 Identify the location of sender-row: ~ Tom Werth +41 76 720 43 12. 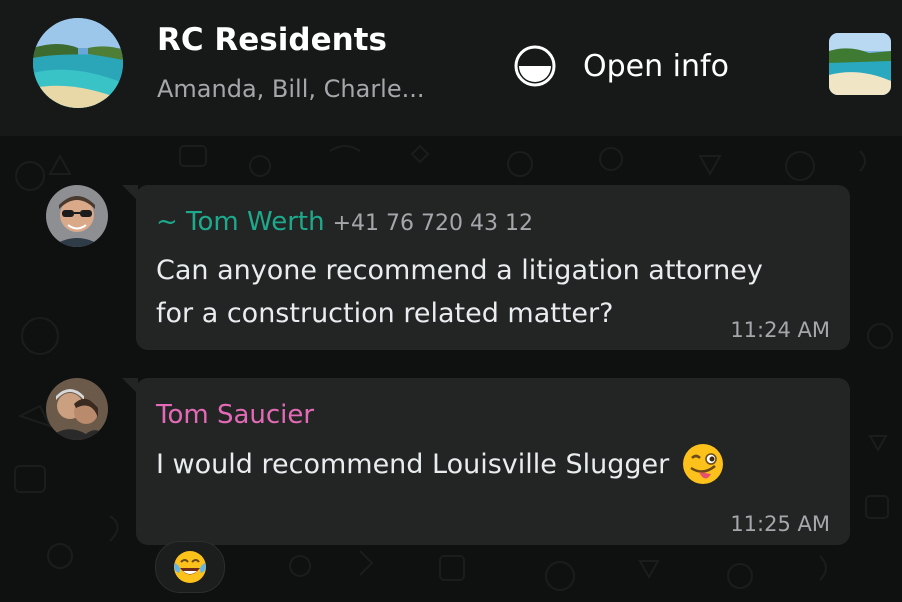
(344, 222).